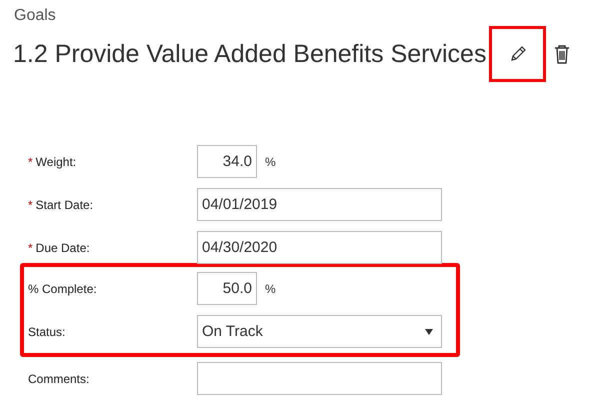 Image resolution: width=597 pixels, height=404 pixels. Describe the element at coordinates (227, 288) in the screenshot. I see `number-field: 50.0` at that location.